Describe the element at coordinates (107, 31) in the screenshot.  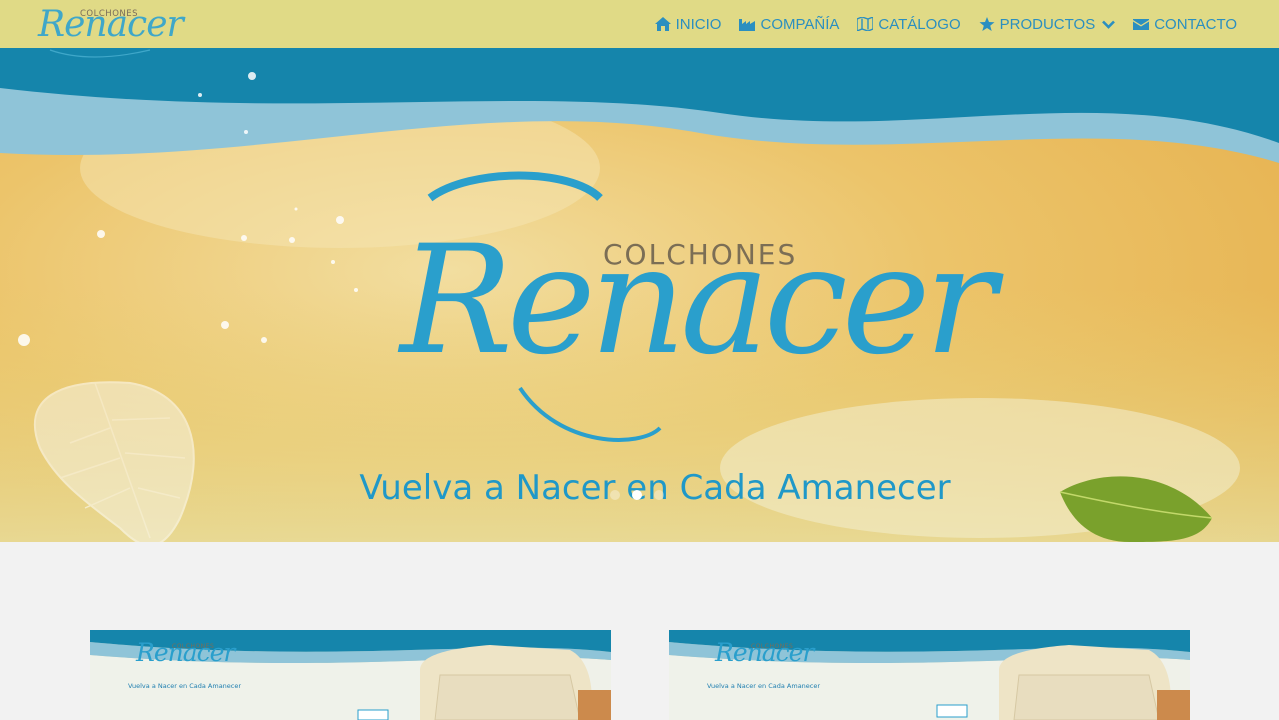
I see `site-logo: Renacer COLCHONES` at that location.